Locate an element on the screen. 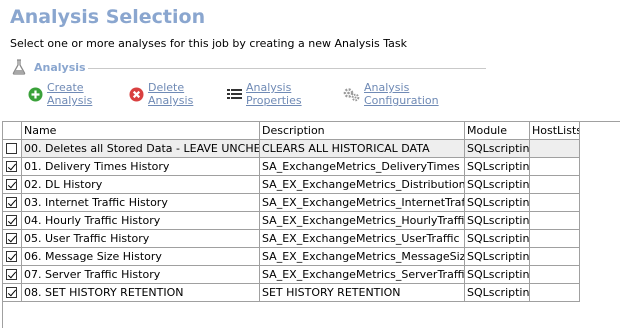 The height and width of the screenshot is (328, 620). column-header-hostlists: HostLists is located at coordinates (555, 131).